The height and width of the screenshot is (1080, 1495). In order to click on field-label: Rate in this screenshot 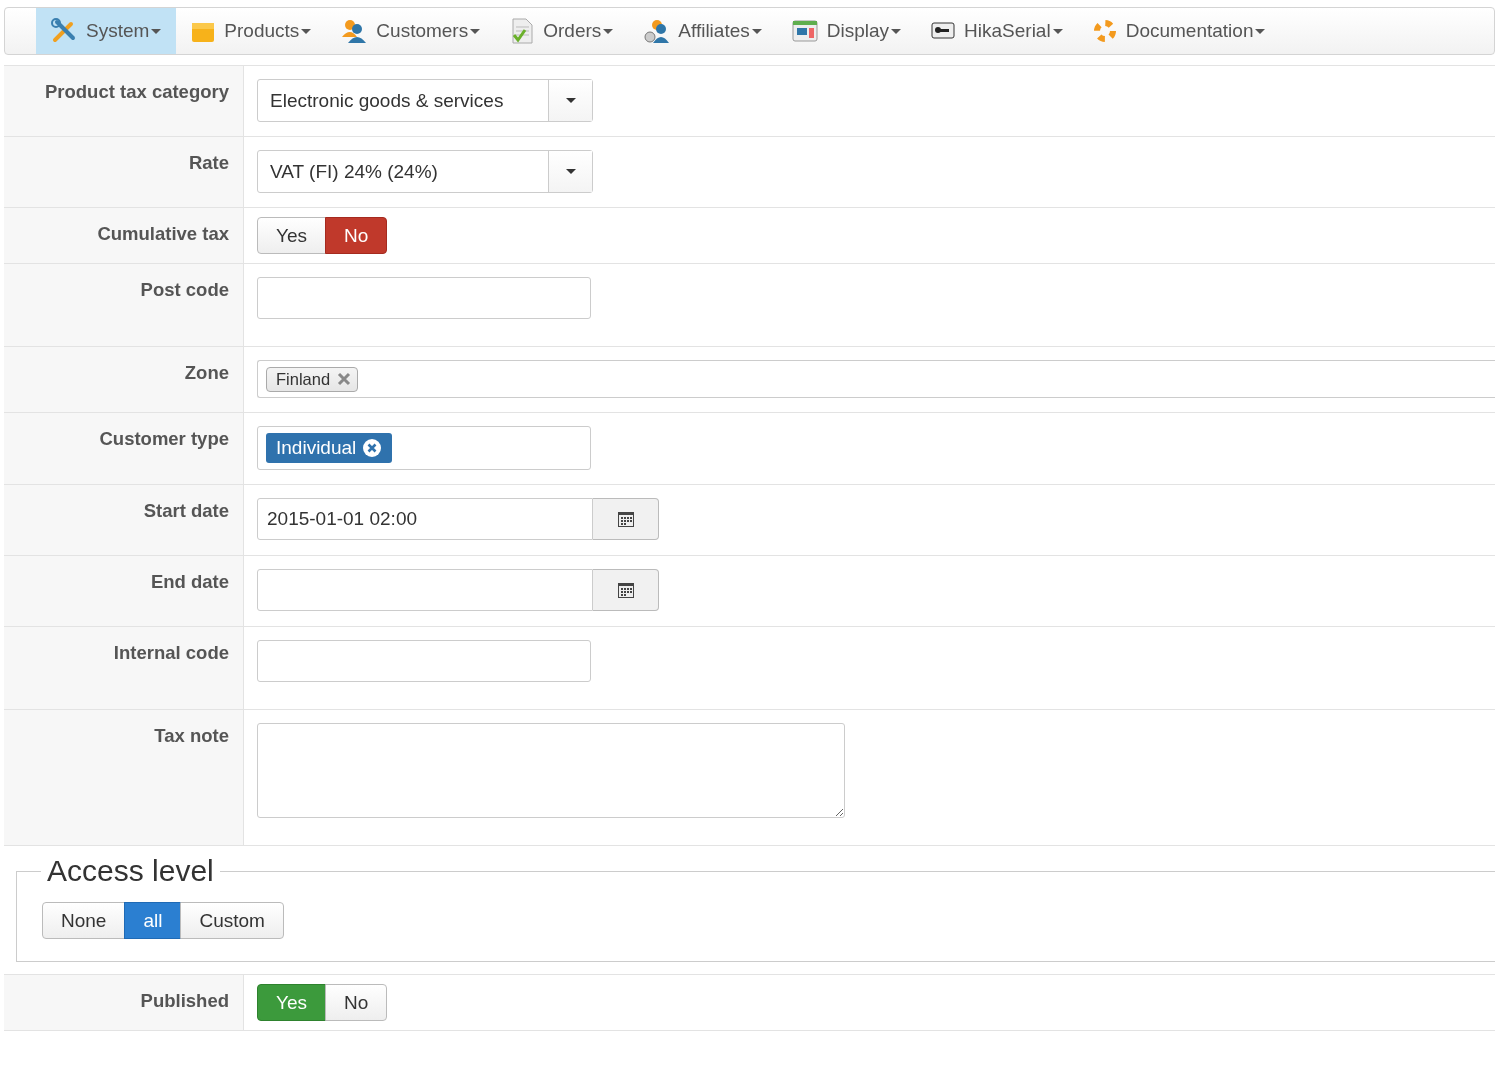, I will do `click(208, 162)`.